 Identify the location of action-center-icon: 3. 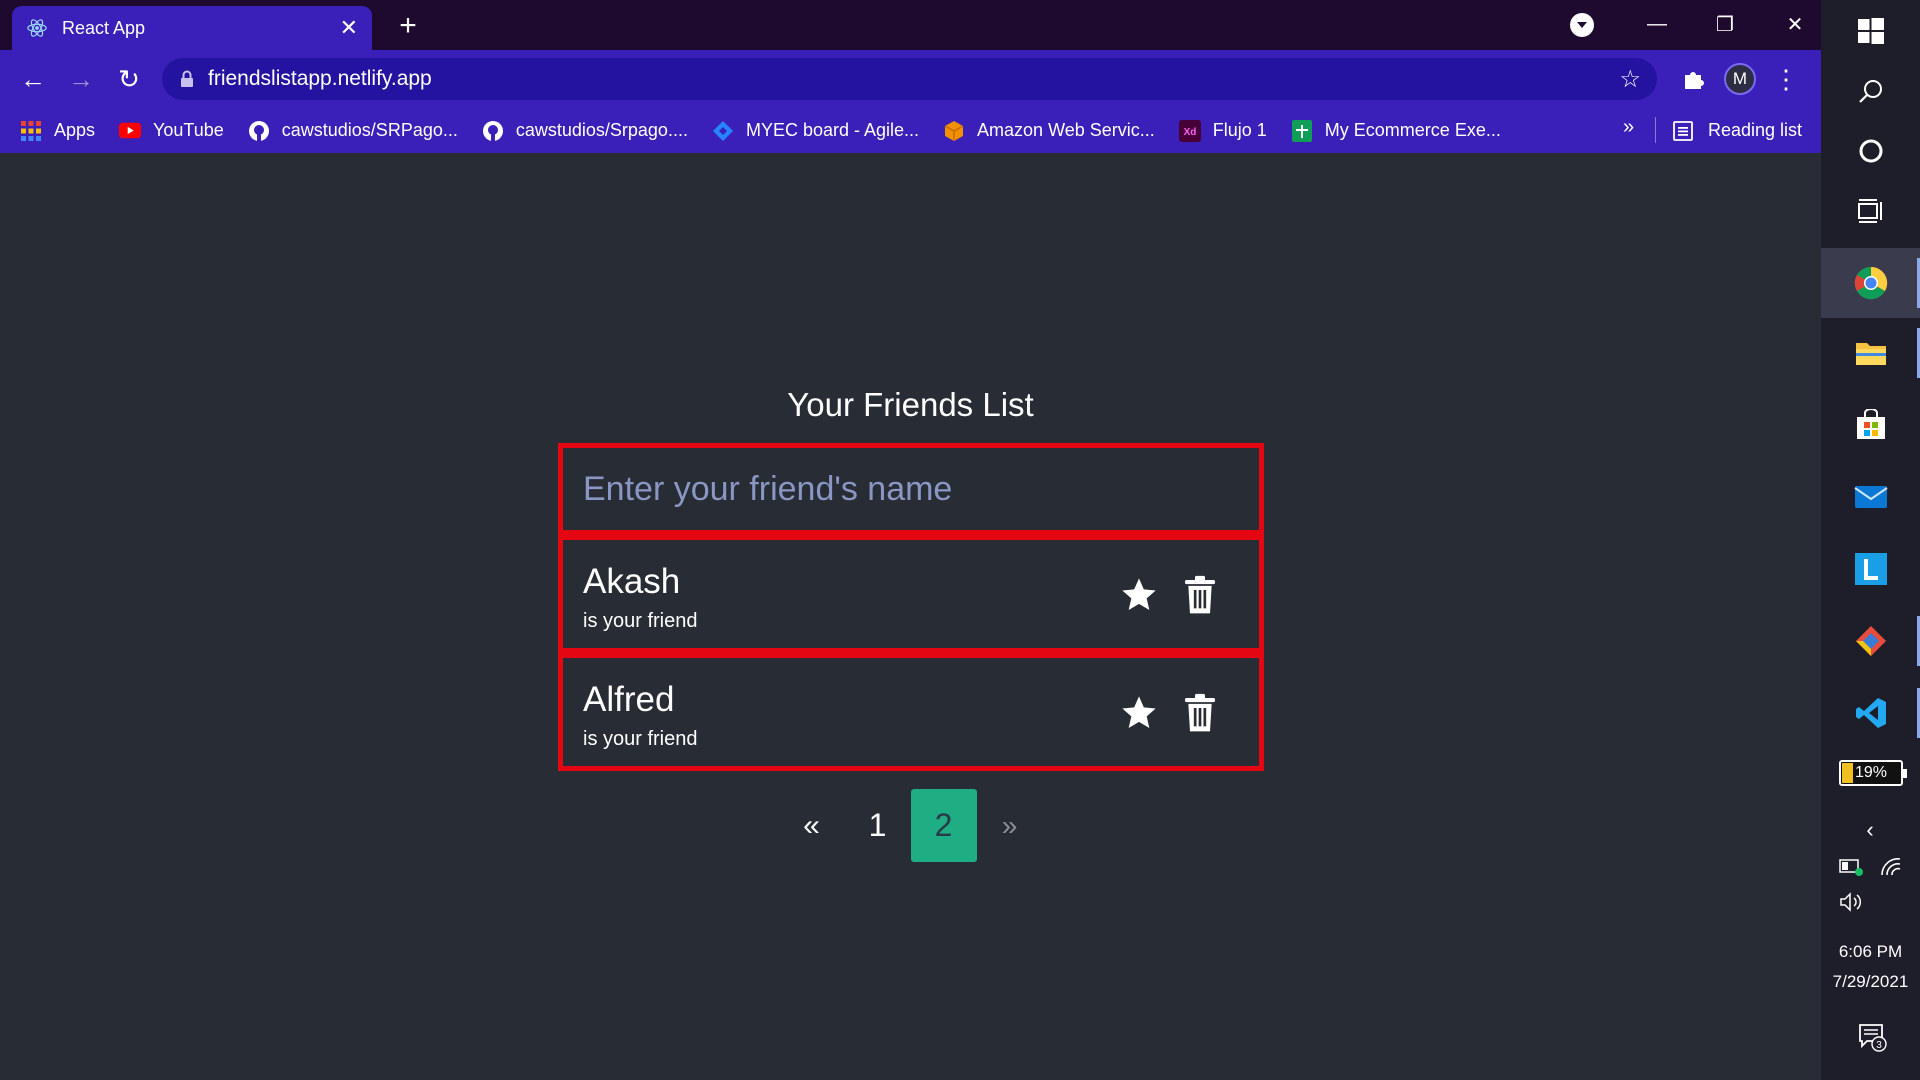
(1872, 1037).